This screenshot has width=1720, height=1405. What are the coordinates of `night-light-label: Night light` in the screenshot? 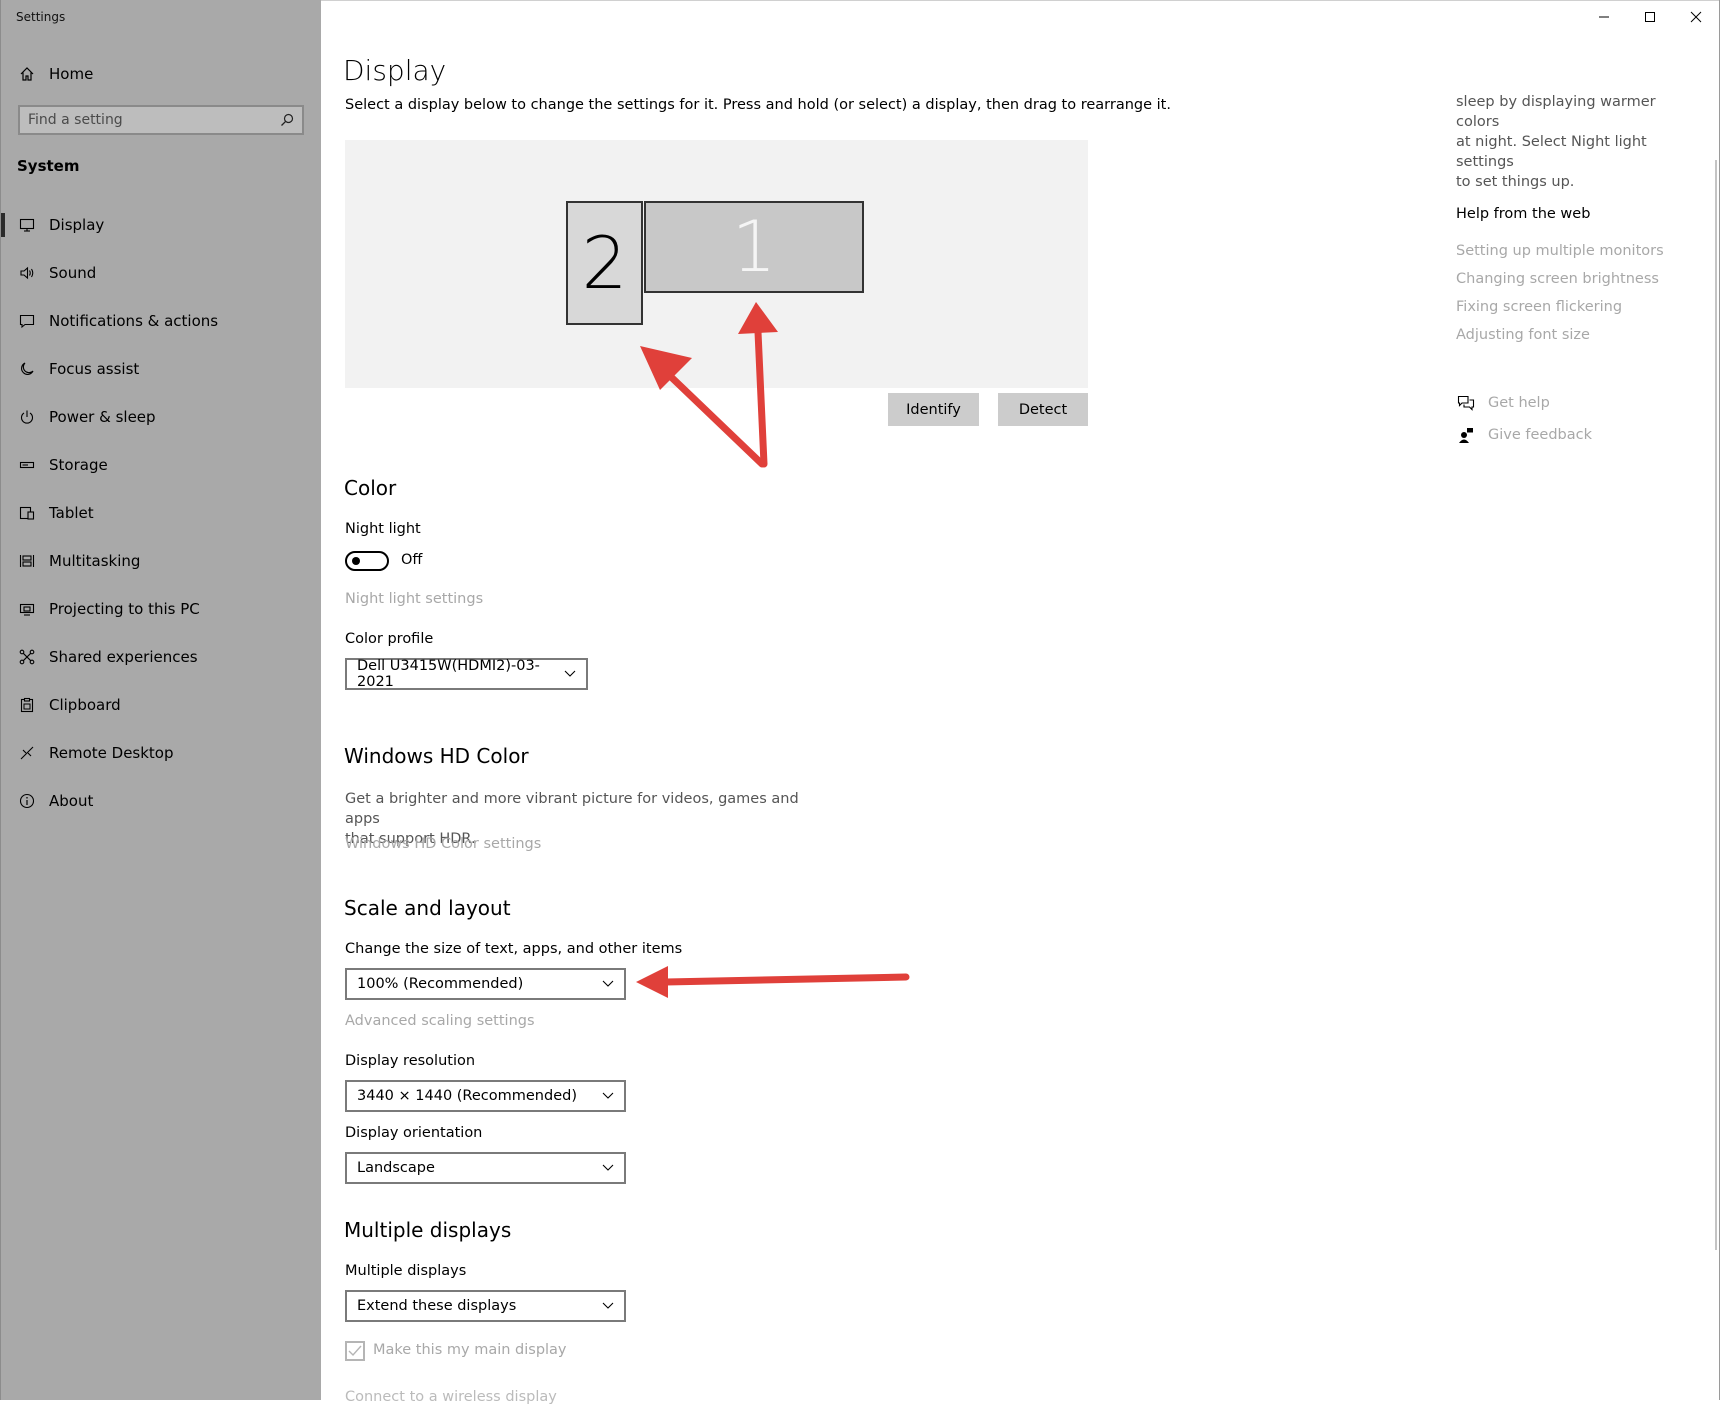 It's located at (383, 529).